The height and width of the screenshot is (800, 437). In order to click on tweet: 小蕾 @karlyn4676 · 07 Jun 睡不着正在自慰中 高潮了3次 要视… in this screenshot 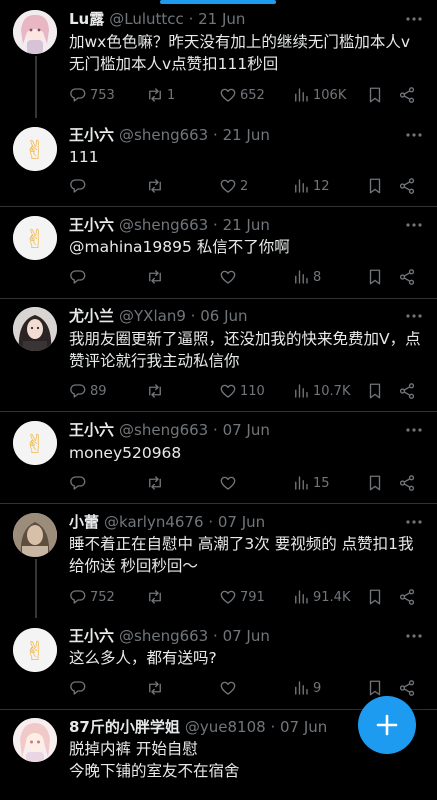, I will do `click(218, 561)`.